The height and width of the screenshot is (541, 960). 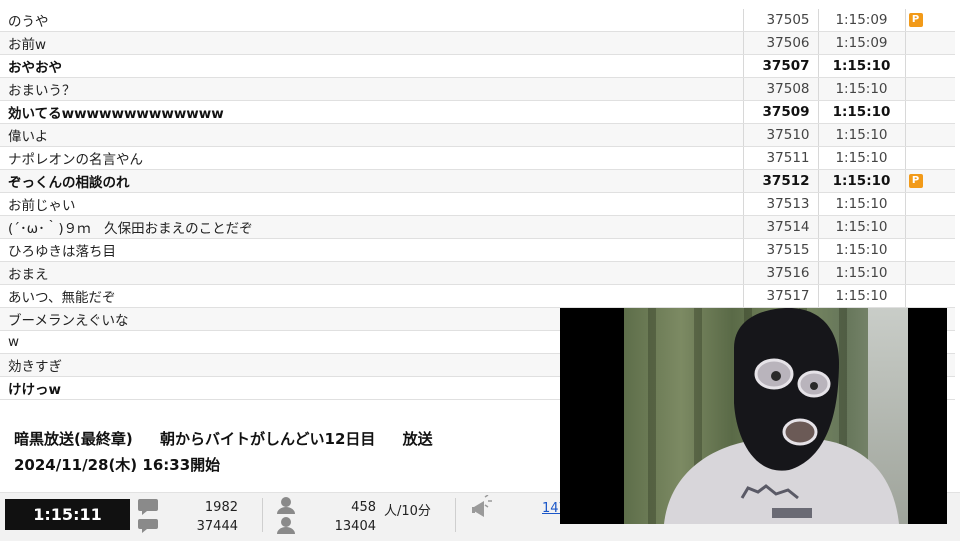 What do you see at coordinates (221, 507) in the screenshot?
I see `comment-count-now: 1982` at bounding box center [221, 507].